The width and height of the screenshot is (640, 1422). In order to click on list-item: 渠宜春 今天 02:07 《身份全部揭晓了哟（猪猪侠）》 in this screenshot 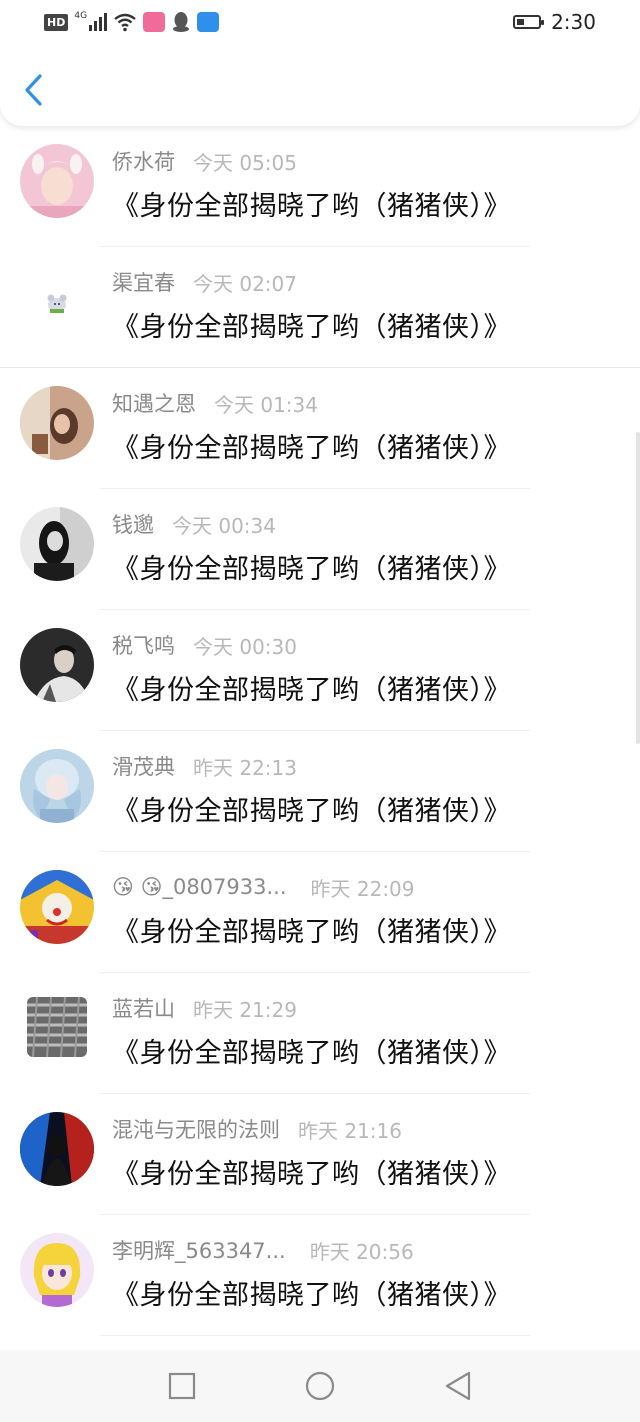, I will do `click(320, 307)`.